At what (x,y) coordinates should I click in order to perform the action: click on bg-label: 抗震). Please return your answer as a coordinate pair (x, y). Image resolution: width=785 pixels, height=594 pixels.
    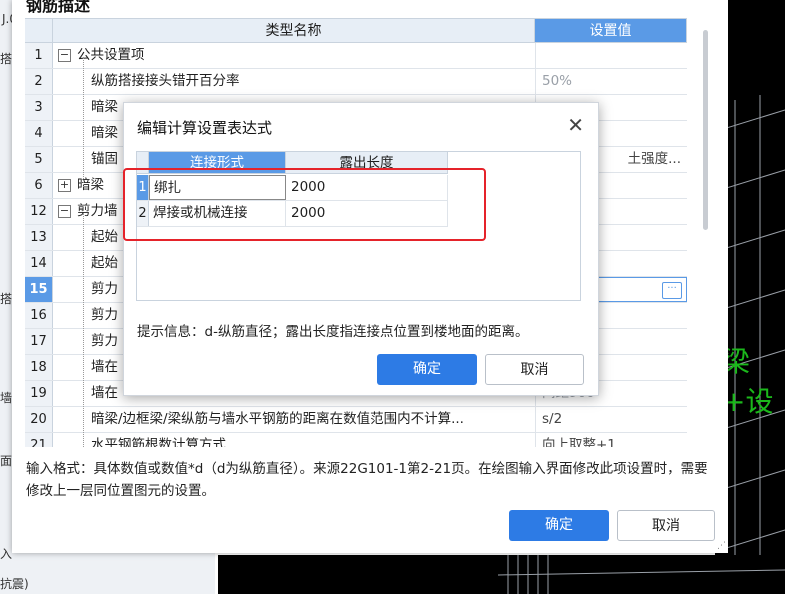
    Looking at the image, I should click on (14, 584).